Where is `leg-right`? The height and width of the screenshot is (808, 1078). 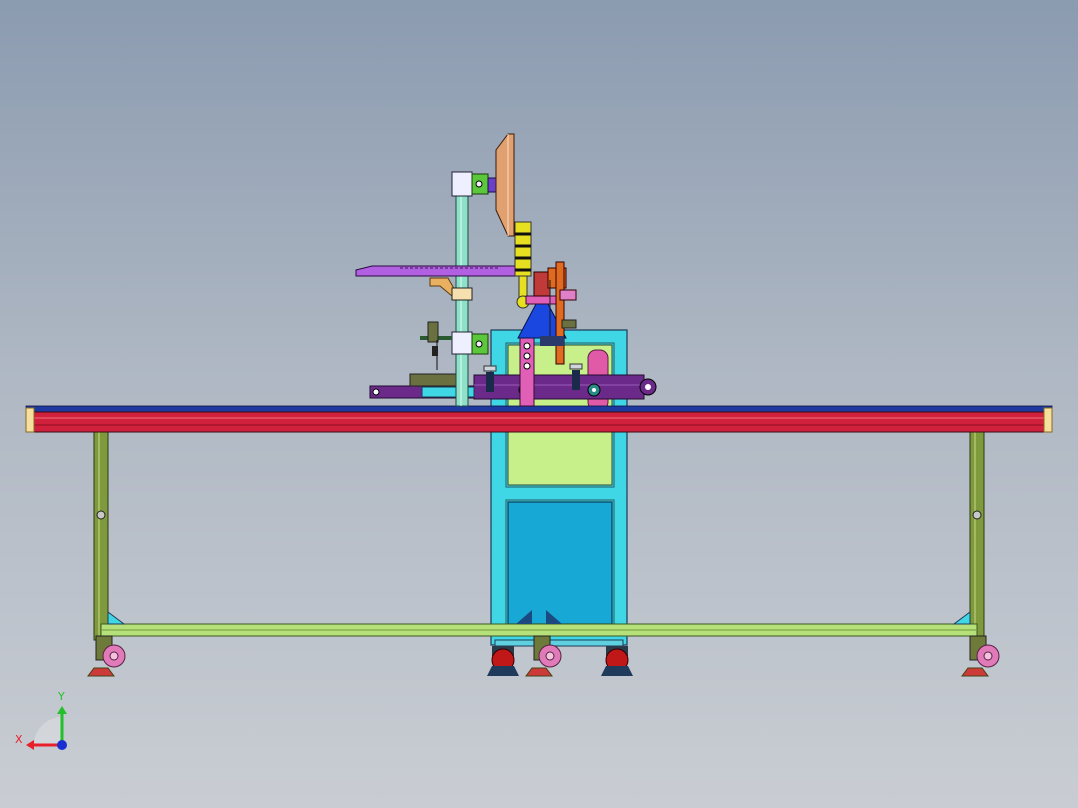
leg-right is located at coordinates (977, 536).